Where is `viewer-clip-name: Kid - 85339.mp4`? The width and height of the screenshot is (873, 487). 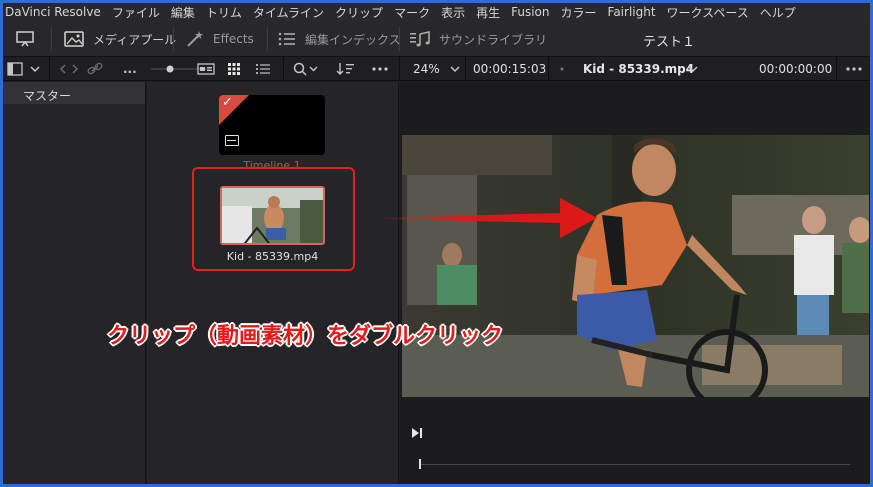 viewer-clip-name: Kid - 85339.mp4 is located at coordinates (638, 69).